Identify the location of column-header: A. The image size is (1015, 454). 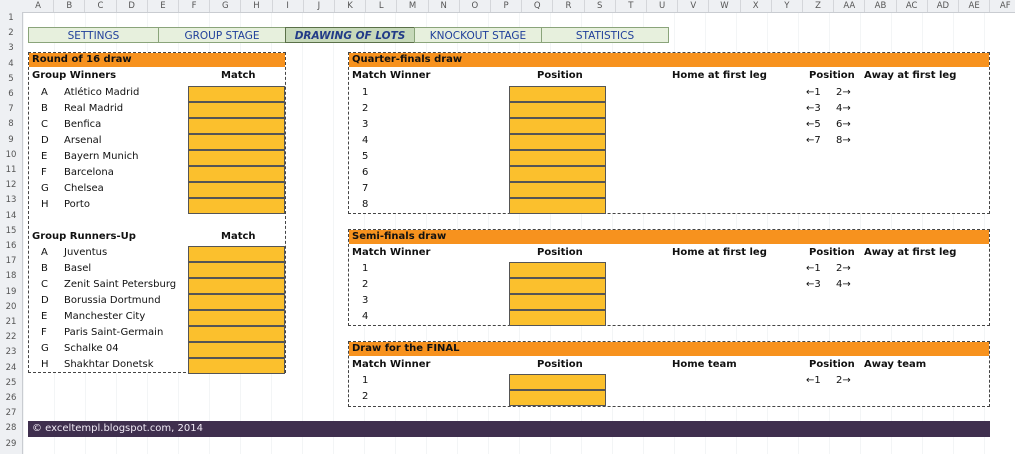
(39, 6).